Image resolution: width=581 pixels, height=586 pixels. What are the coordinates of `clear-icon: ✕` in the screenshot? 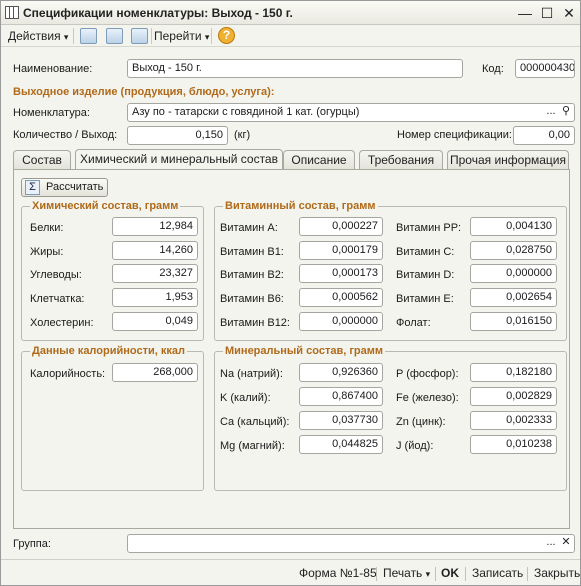 It's located at (566, 543).